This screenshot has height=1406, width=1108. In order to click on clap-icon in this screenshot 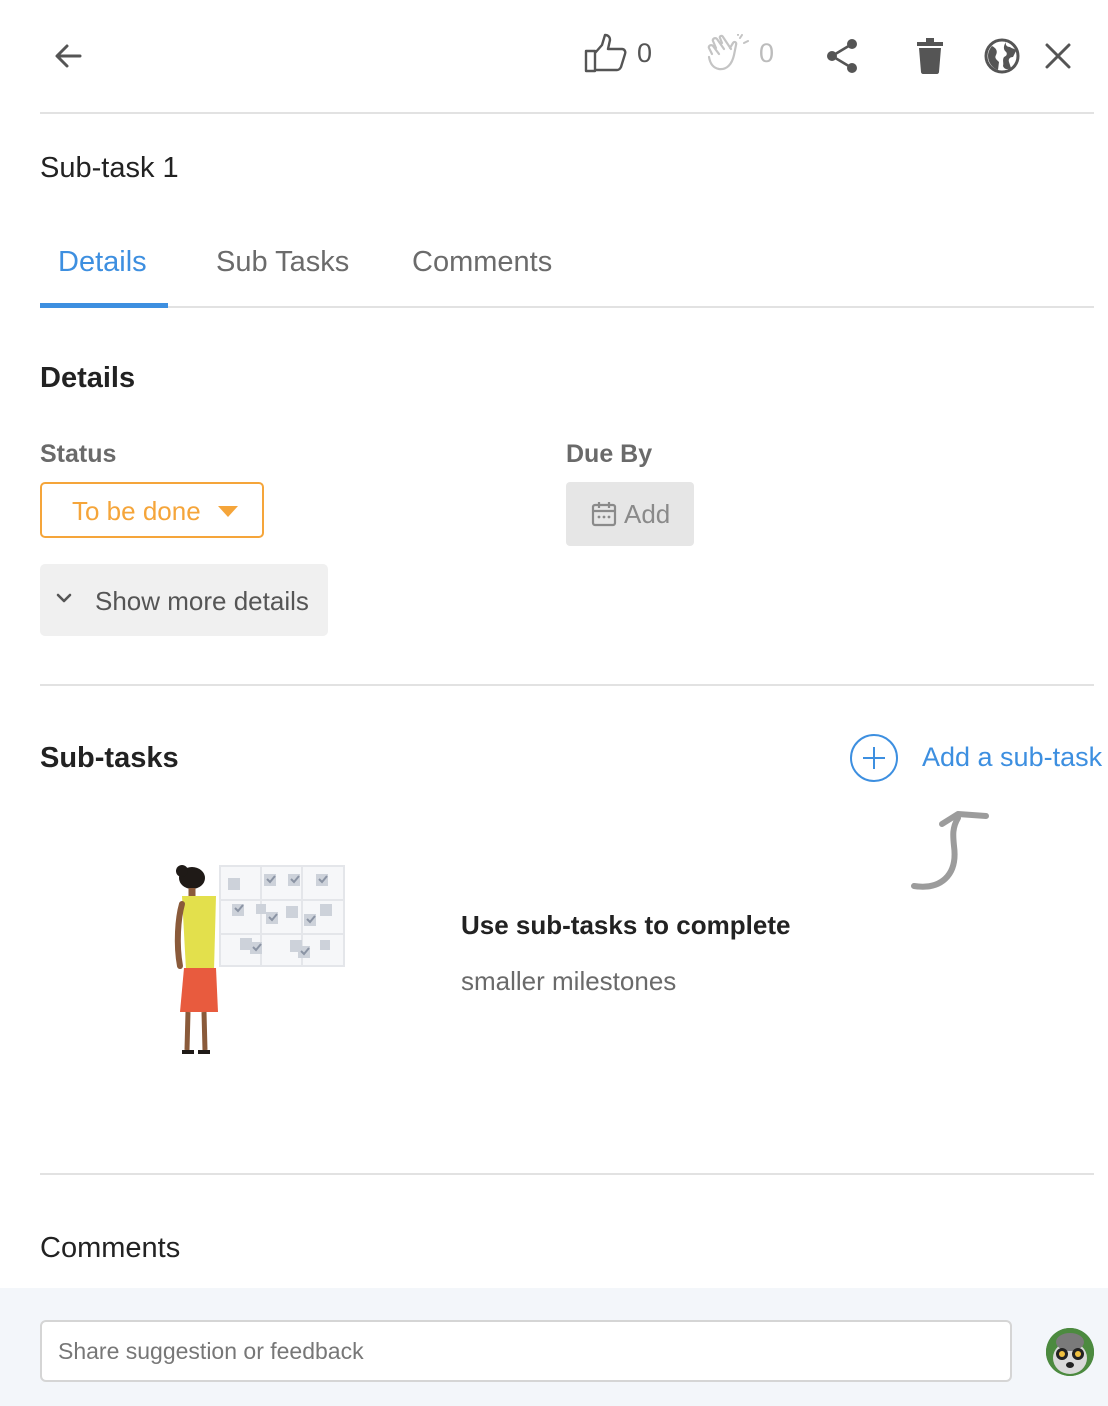, I will do `click(727, 56)`.